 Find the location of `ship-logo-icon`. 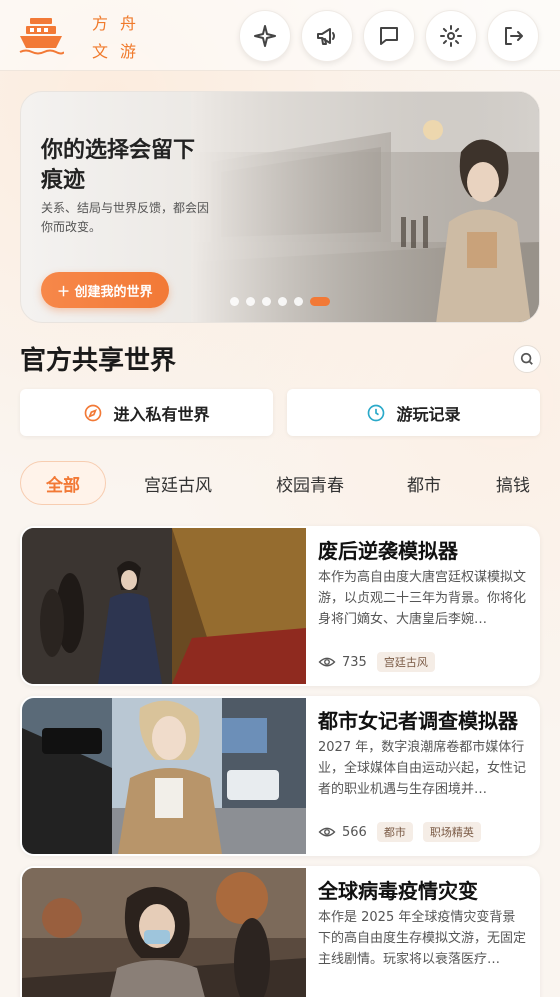

ship-logo-icon is located at coordinates (41, 36).